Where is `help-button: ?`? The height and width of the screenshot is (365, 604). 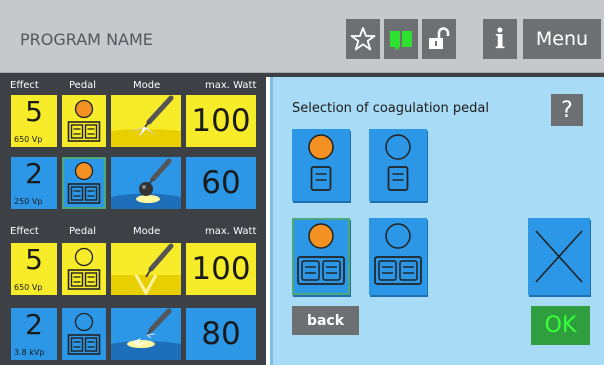 help-button: ? is located at coordinates (567, 110).